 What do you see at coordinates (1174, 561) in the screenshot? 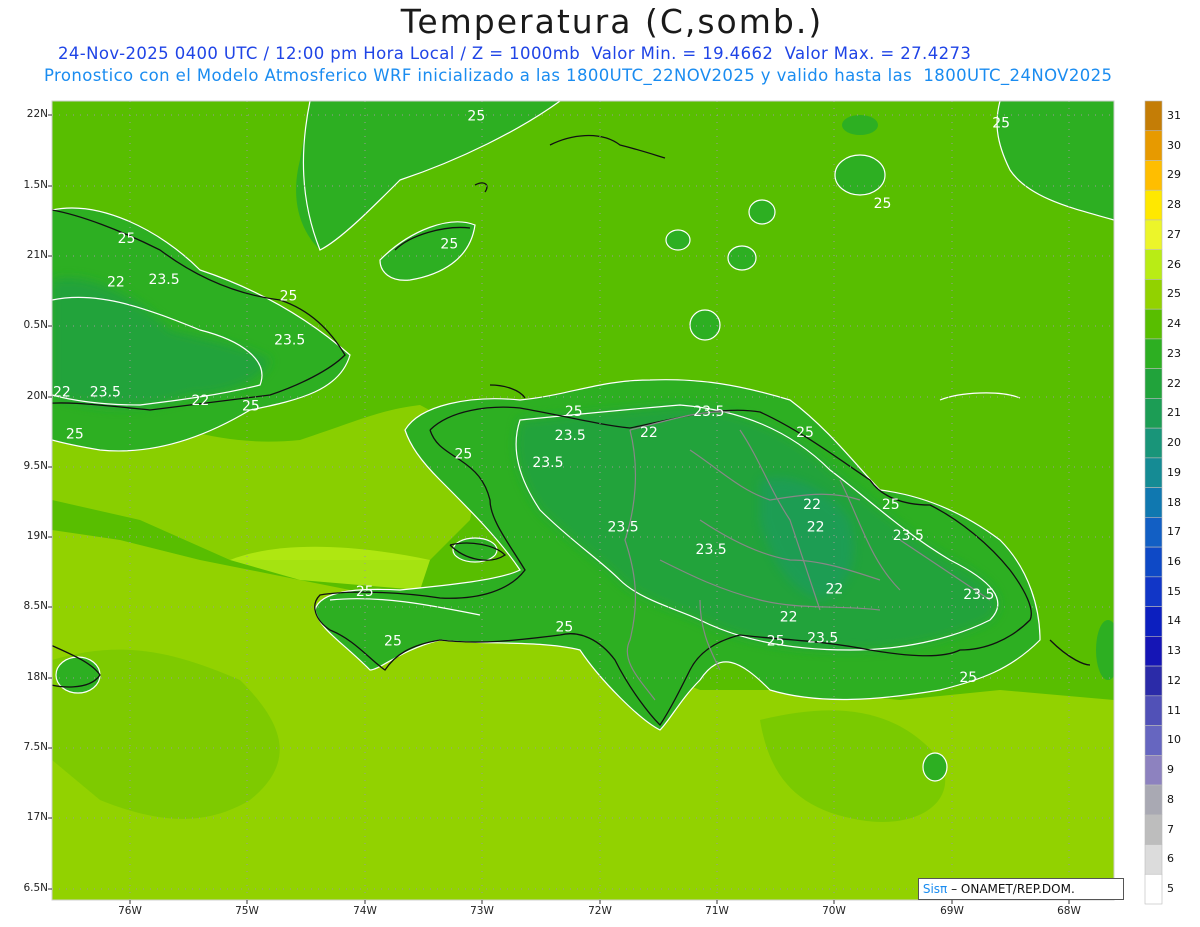
I see `colorbar-label: 16` at bounding box center [1174, 561].